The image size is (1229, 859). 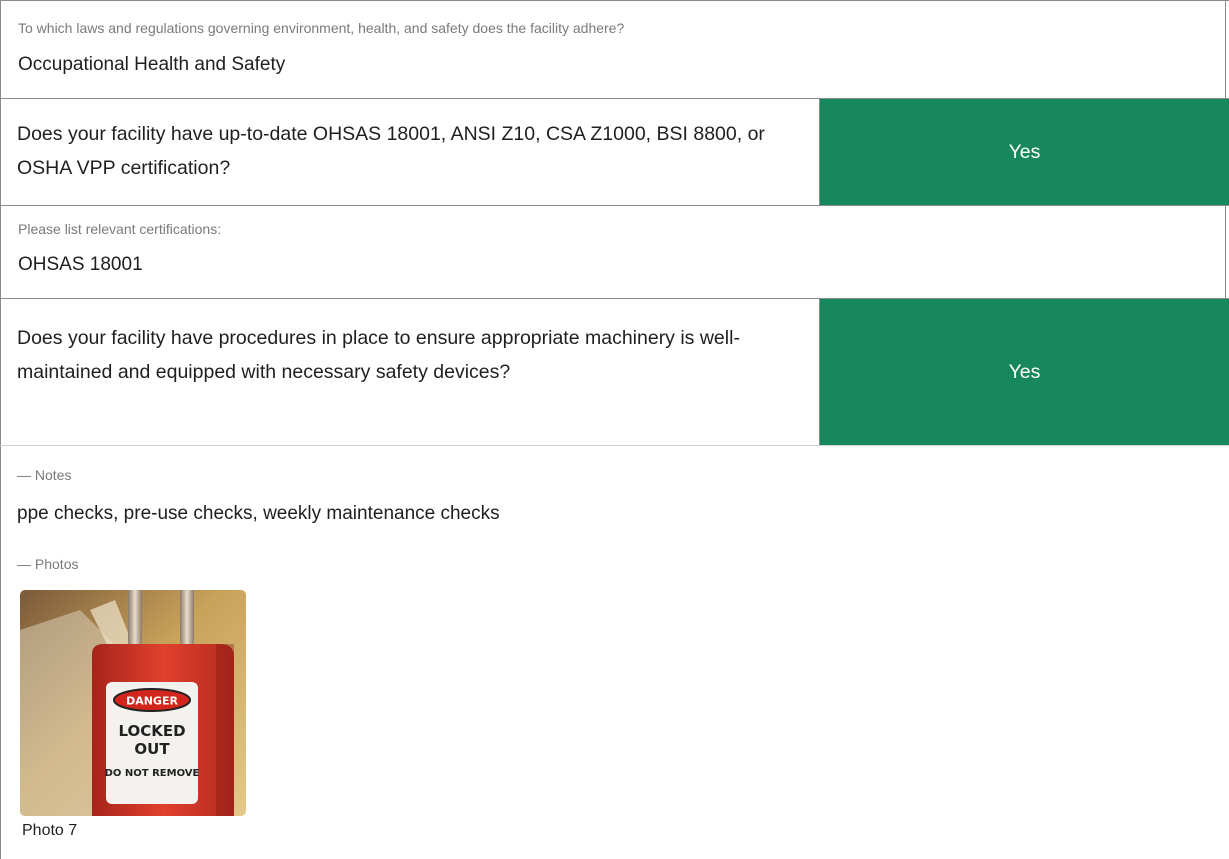 I want to click on machinery-answer-badge: Yes, so click(x=1024, y=372).